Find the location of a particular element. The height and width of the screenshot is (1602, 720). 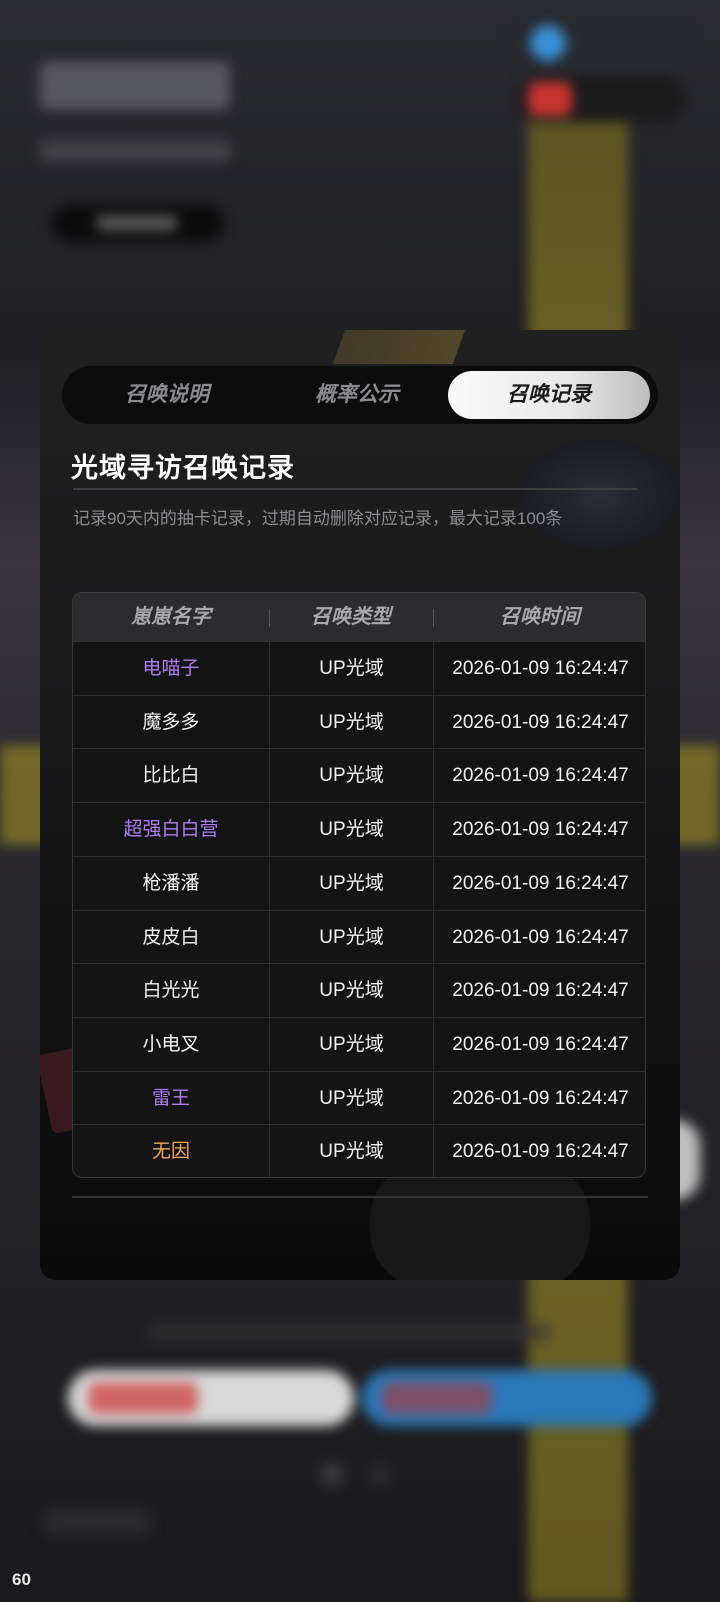

table-row: 白光光 UP光域 2026-01-09 16:24:47 is located at coordinates (359, 990).